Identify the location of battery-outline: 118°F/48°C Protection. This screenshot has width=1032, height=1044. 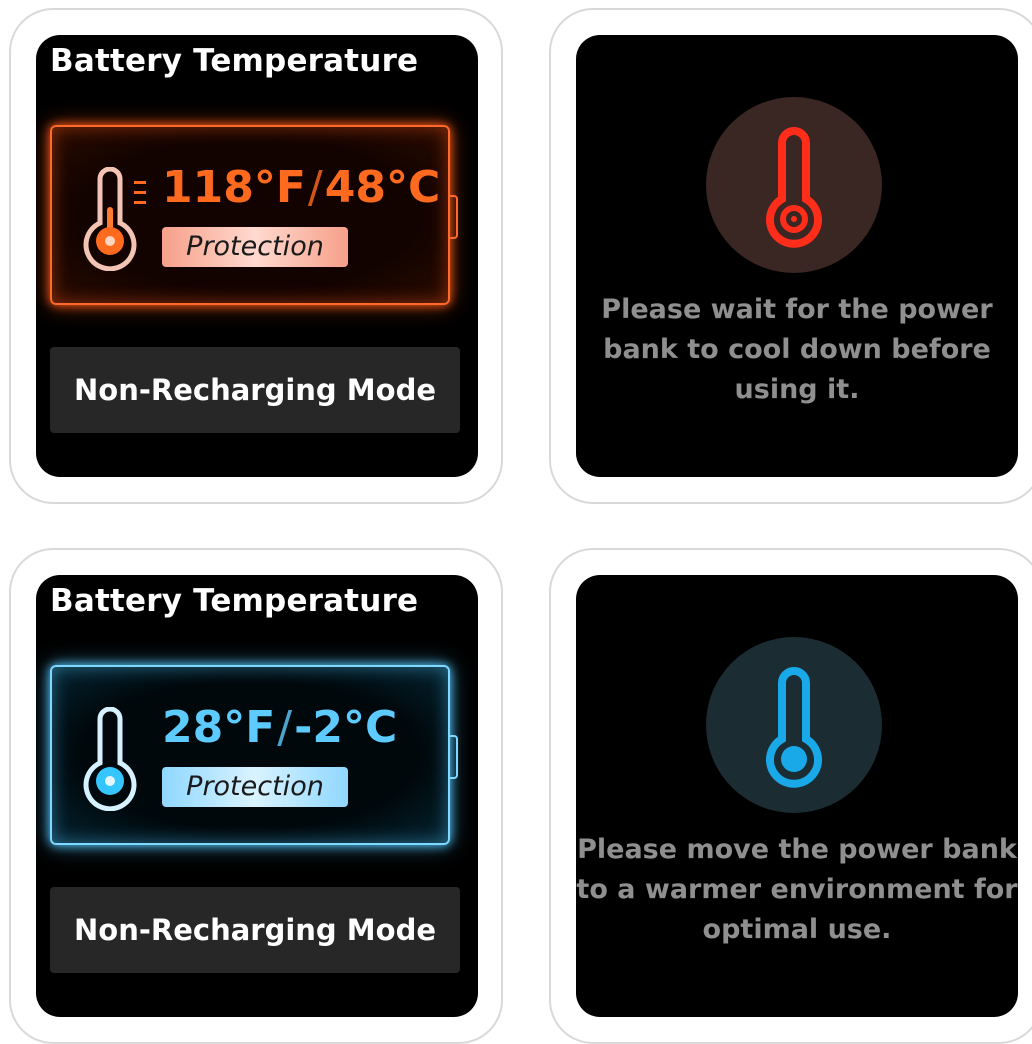
(254, 215).